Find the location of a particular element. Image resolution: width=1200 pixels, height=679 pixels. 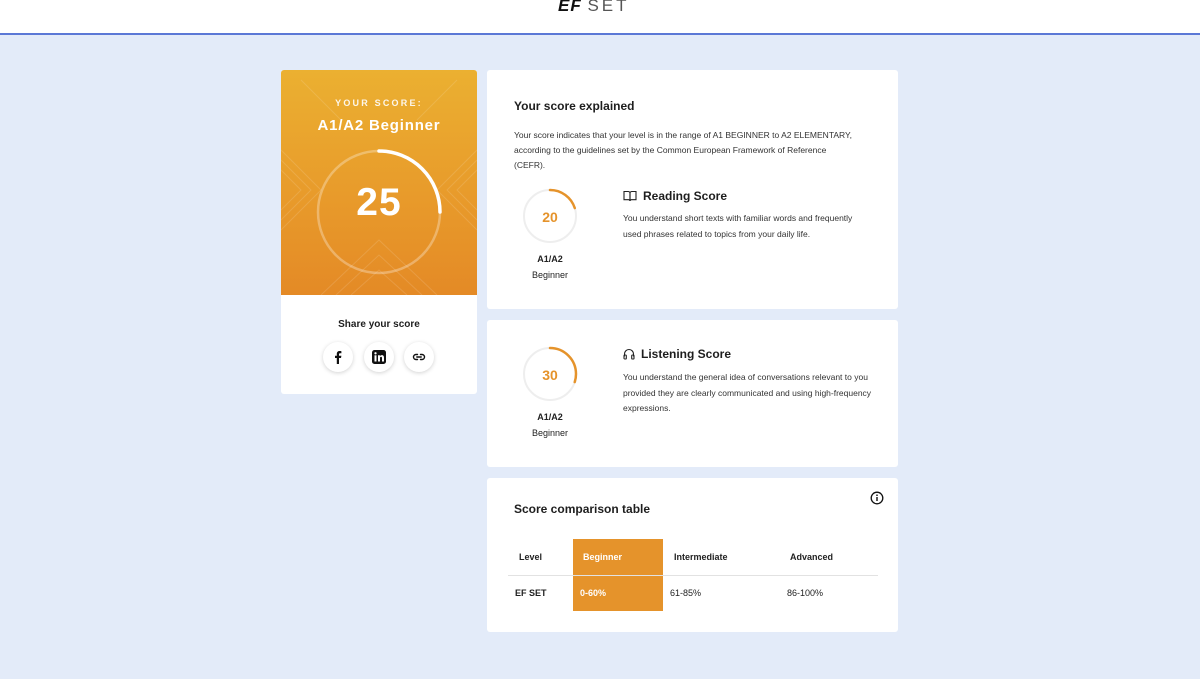

table-header-advanced: Advanced is located at coordinates (812, 557).